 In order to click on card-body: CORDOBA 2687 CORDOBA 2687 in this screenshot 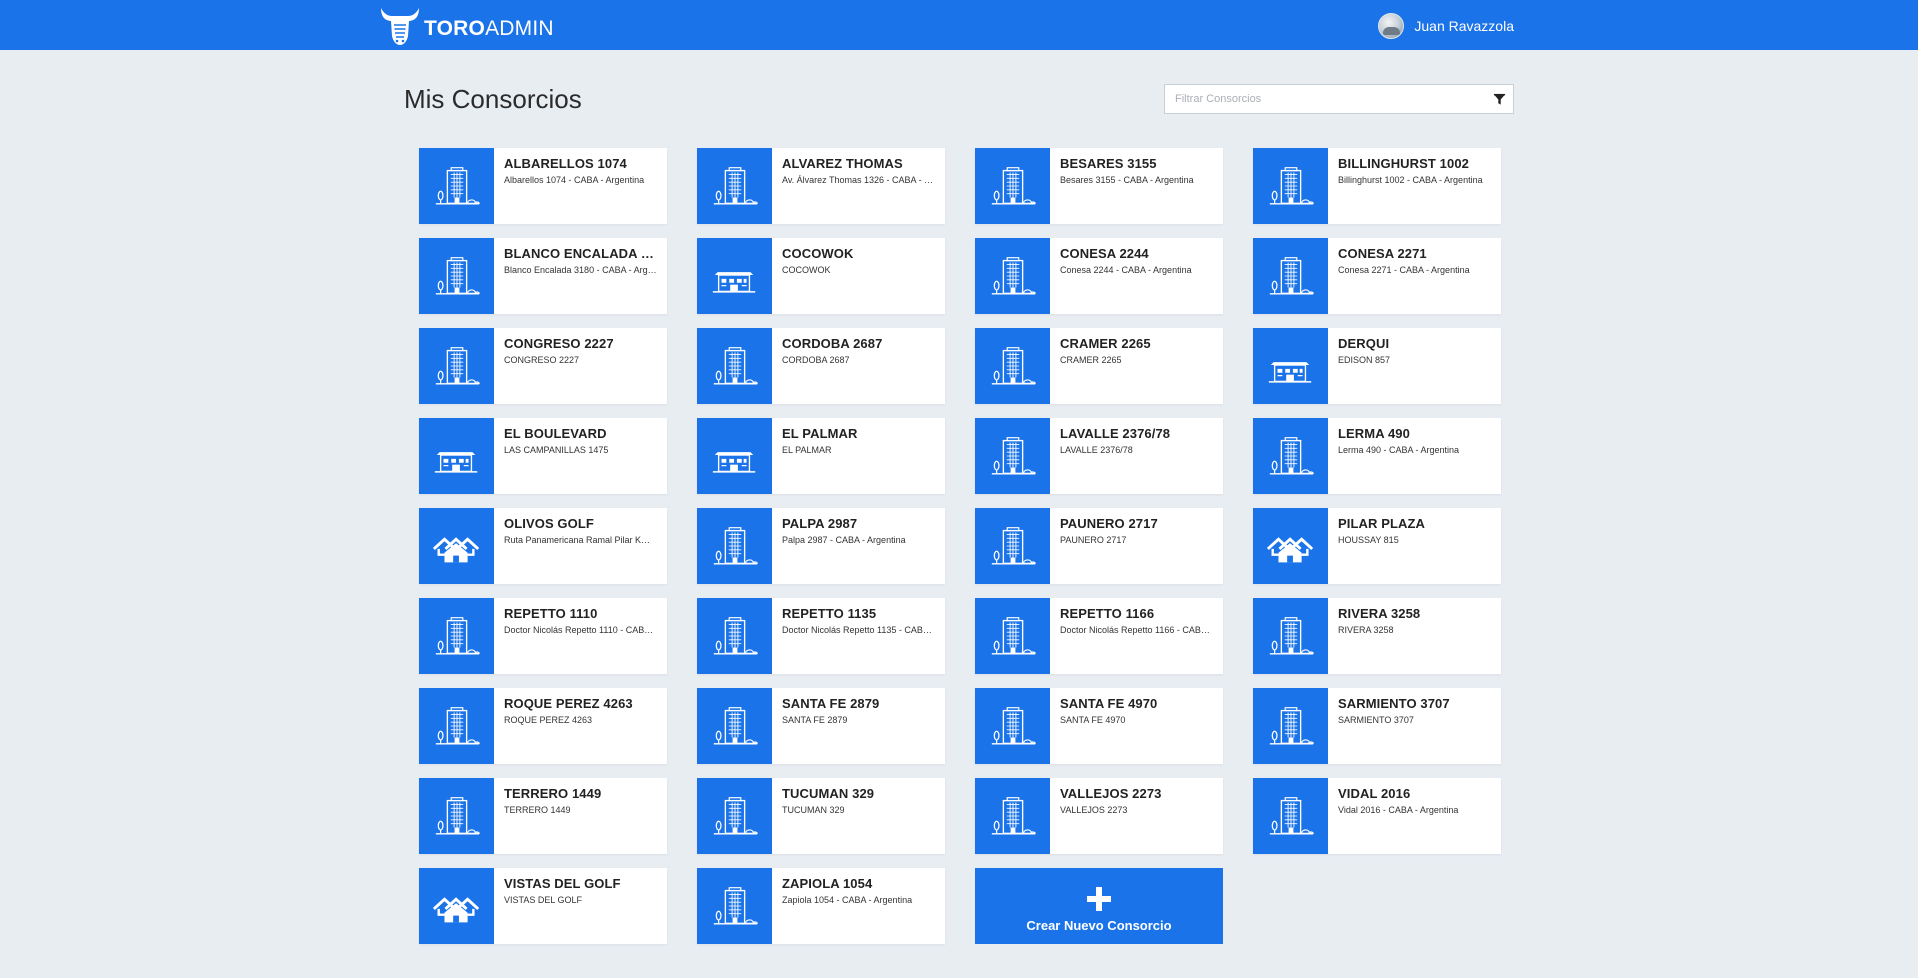, I will do `click(858, 366)`.